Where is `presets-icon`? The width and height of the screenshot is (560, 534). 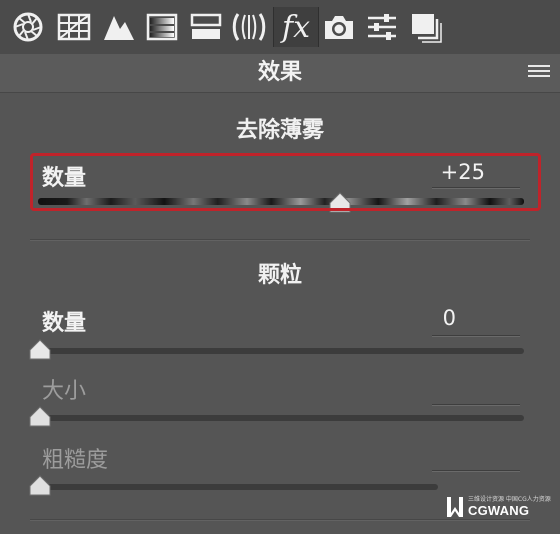 presets-icon is located at coordinates (427, 28).